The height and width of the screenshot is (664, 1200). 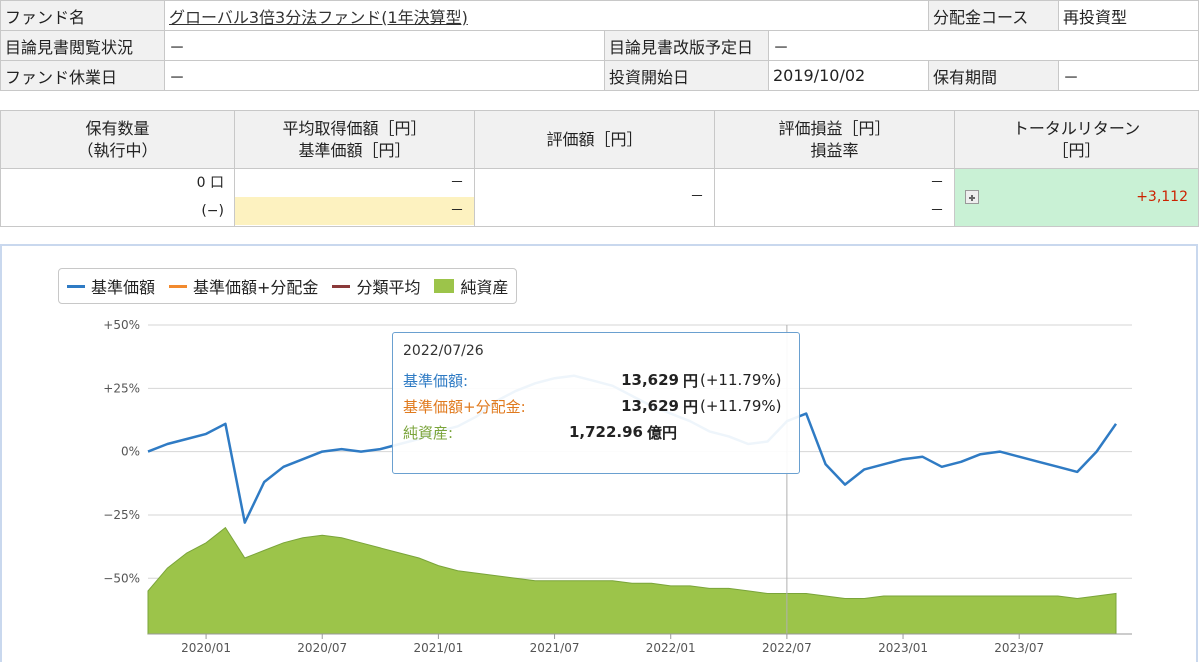 I want to click on legend-area-icon, so click(x=444, y=286).